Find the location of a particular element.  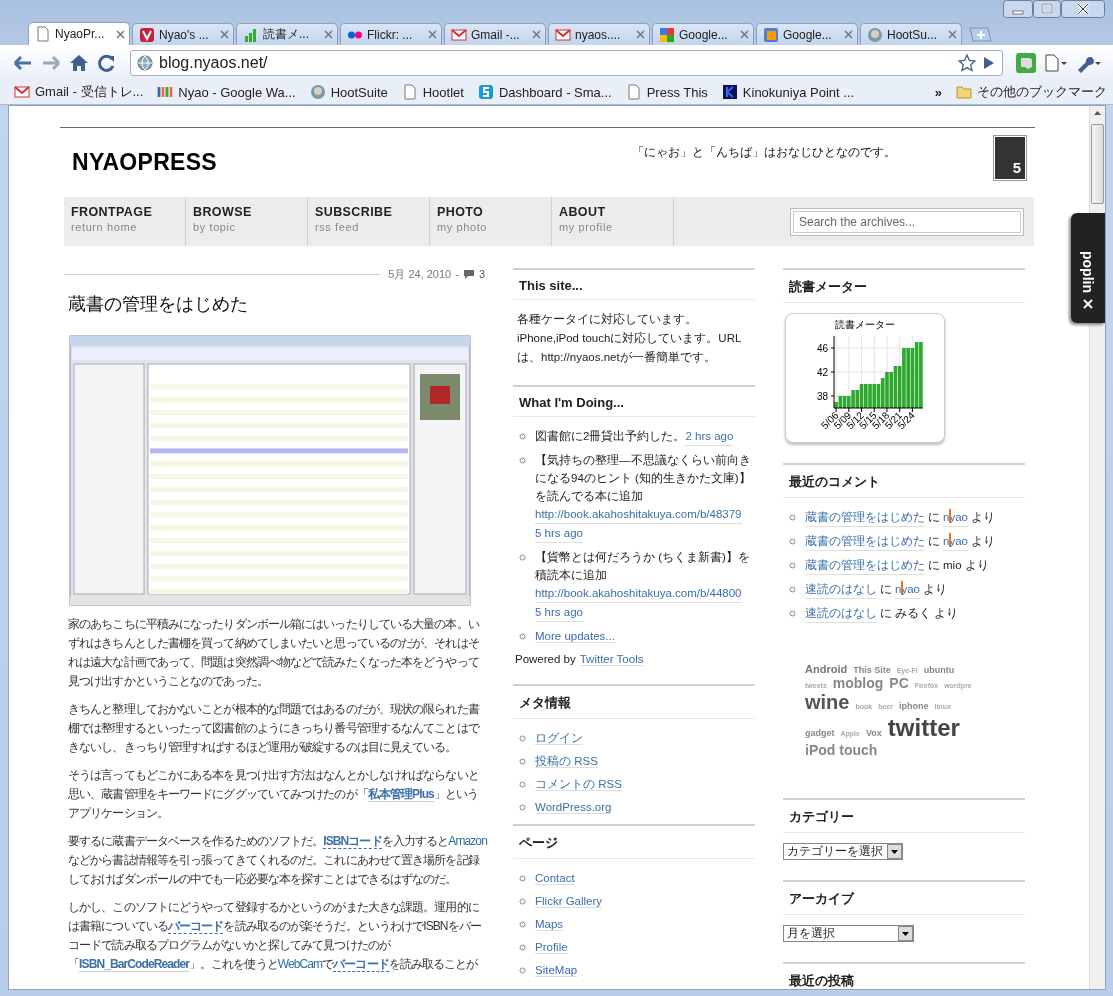

paragraph: きちんと整理しておかないことが根本的な問題ではあるのだが、現状の限られた書棚では整理するといったって図書館のようにきっちり番号管理するなんてことはできないし、きっちり管理すればするほど運用が破綻するのは目に見えている。 is located at coordinates (274, 728).